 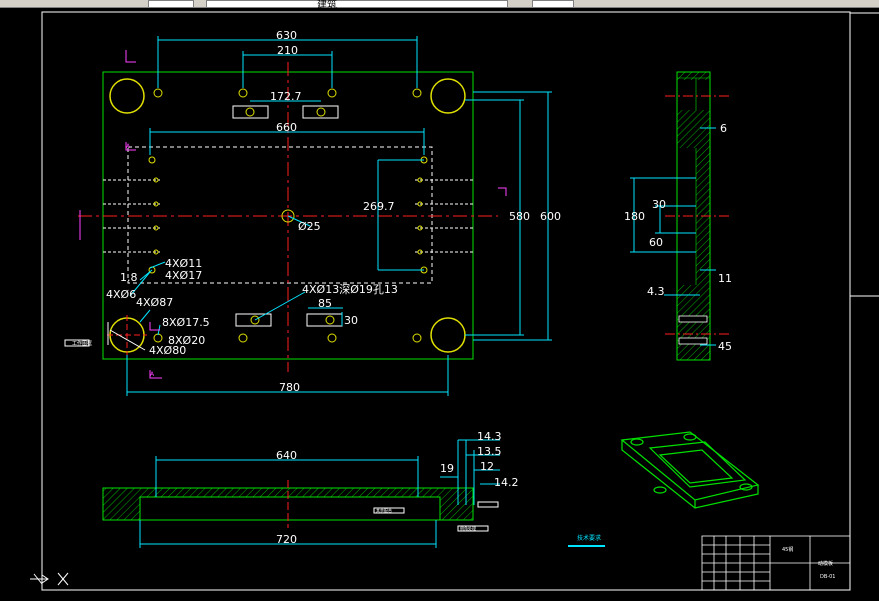 What do you see at coordinates (171, 4) in the screenshot?
I see `layer-dropdown` at bounding box center [171, 4].